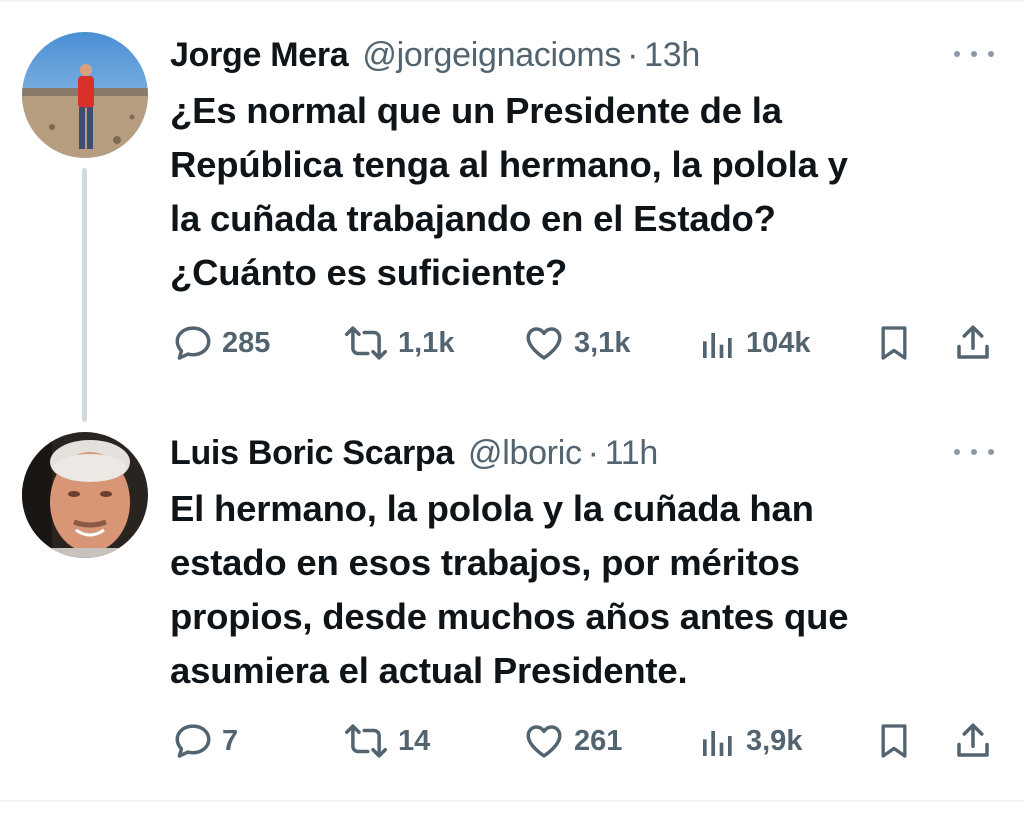 The image size is (1024, 823). Describe the element at coordinates (492, 508) in the screenshot. I see `tweet-text-line: El hermano, la polola y la cuñada han` at that location.